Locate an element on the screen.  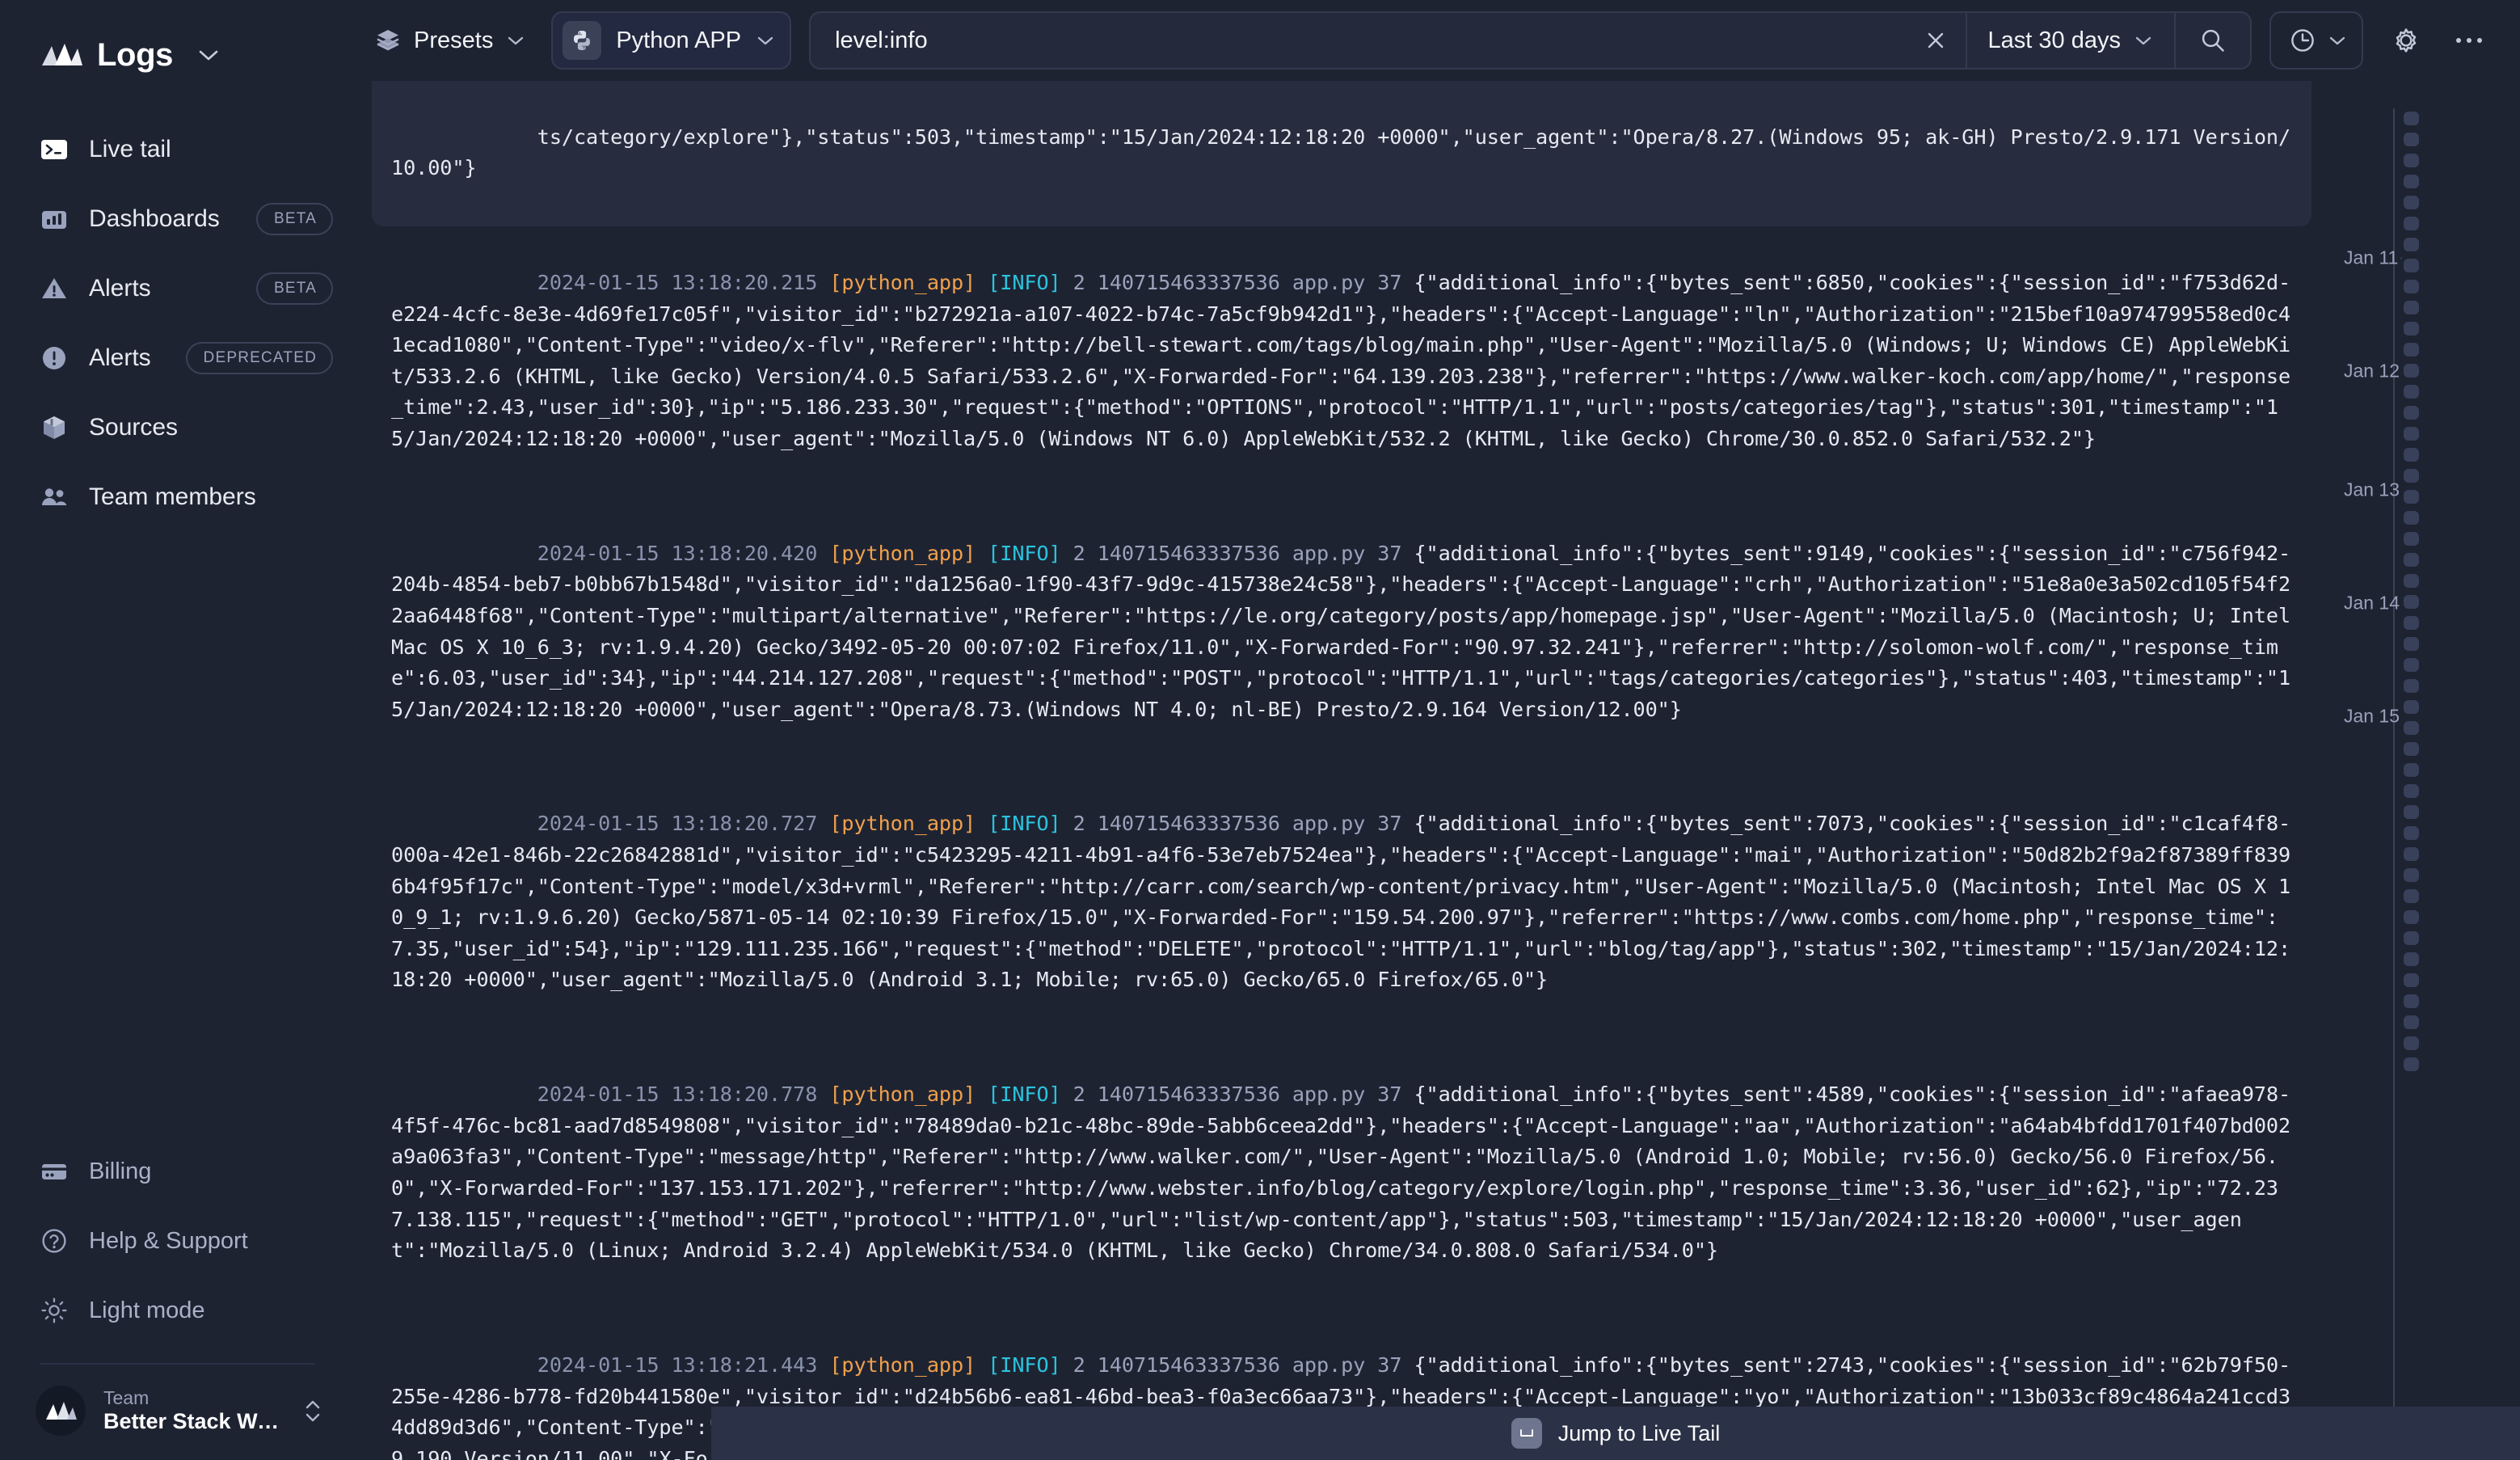
presets-button: Presets is located at coordinates (445, 40).